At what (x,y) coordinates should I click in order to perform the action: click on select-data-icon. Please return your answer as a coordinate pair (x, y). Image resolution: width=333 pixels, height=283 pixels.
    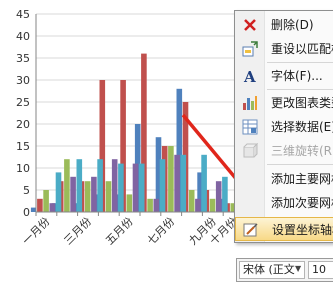
    Looking at the image, I should click on (250, 127).